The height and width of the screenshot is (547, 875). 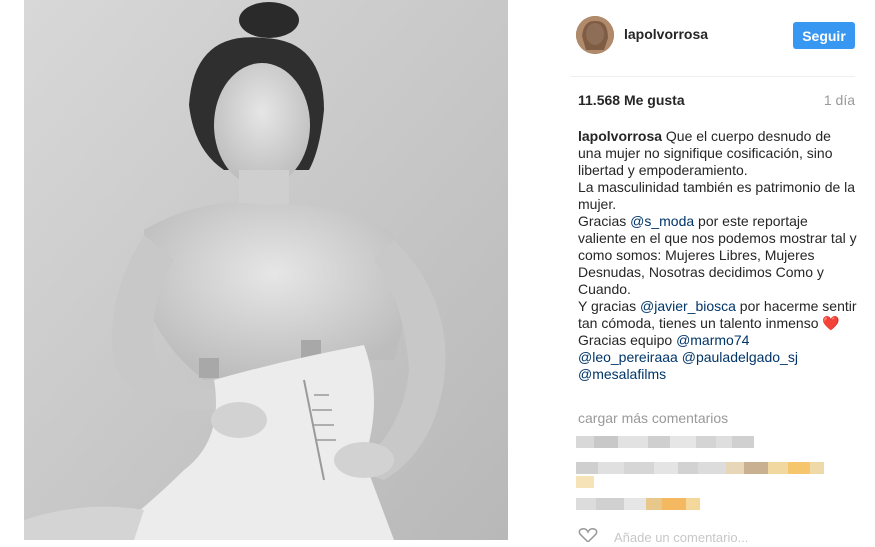 I want to click on avatar, so click(x=595, y=35).